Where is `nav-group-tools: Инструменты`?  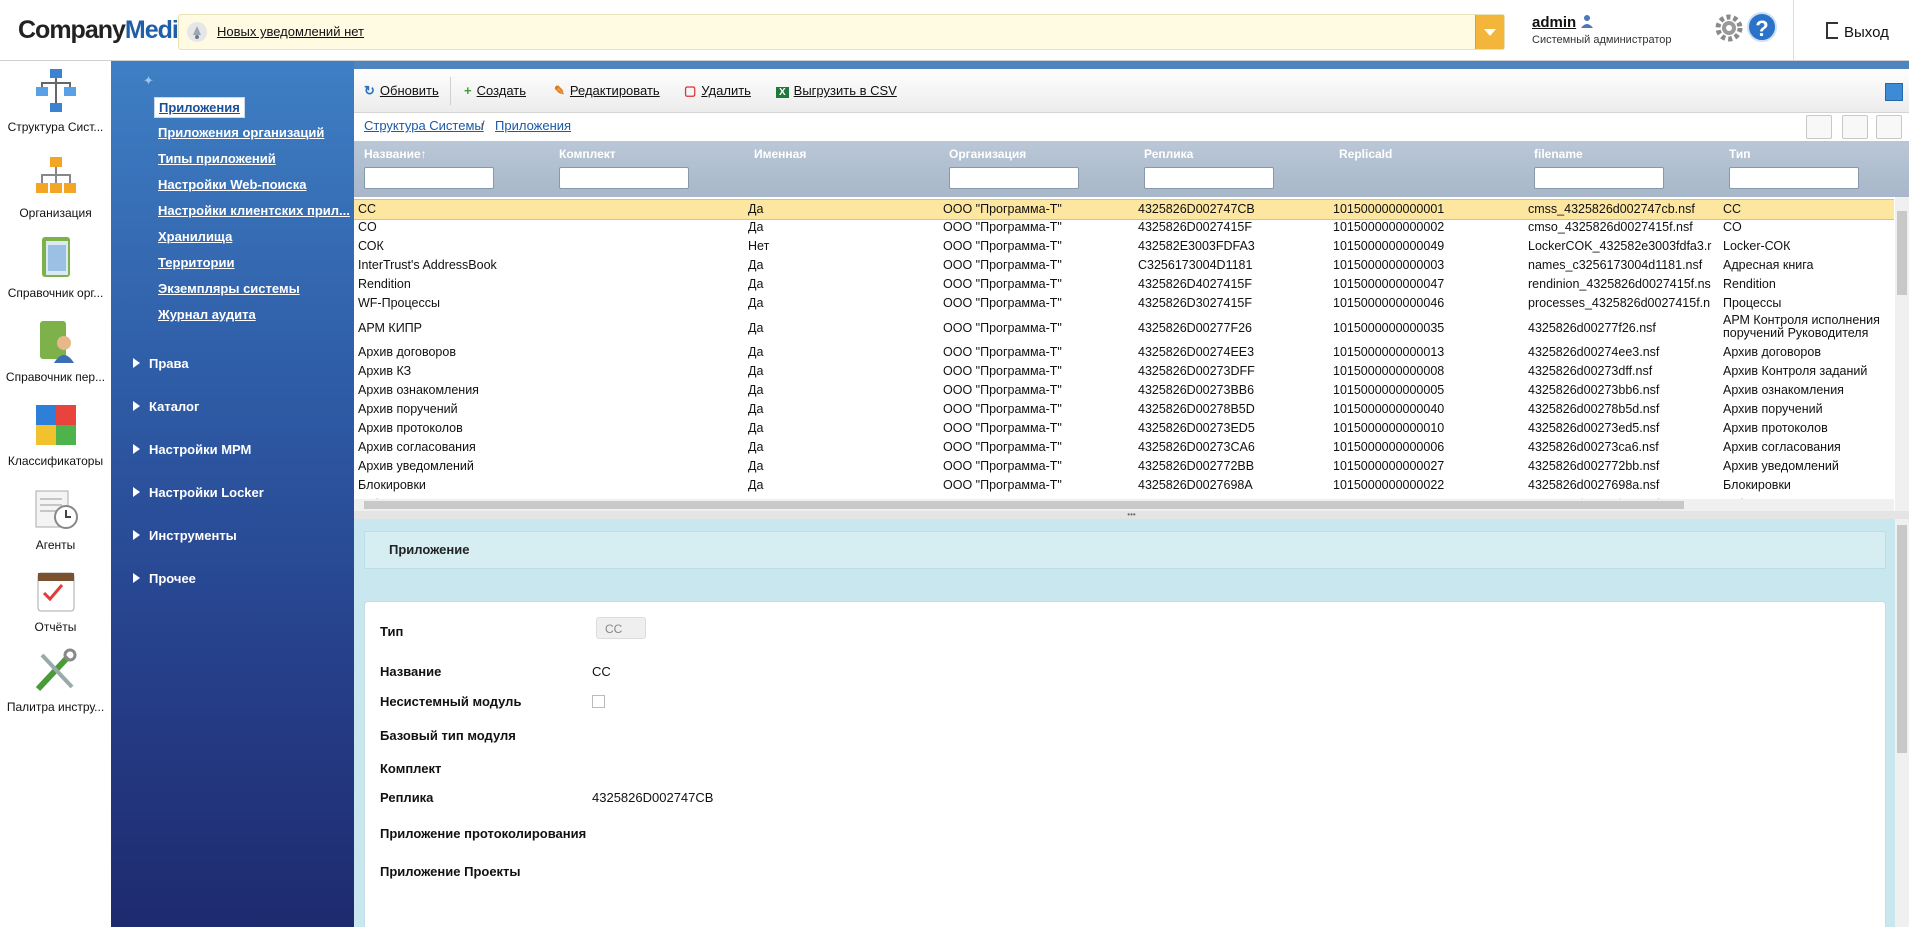 nav-group-tools: Инструменты is located at coordinates (185, 535).